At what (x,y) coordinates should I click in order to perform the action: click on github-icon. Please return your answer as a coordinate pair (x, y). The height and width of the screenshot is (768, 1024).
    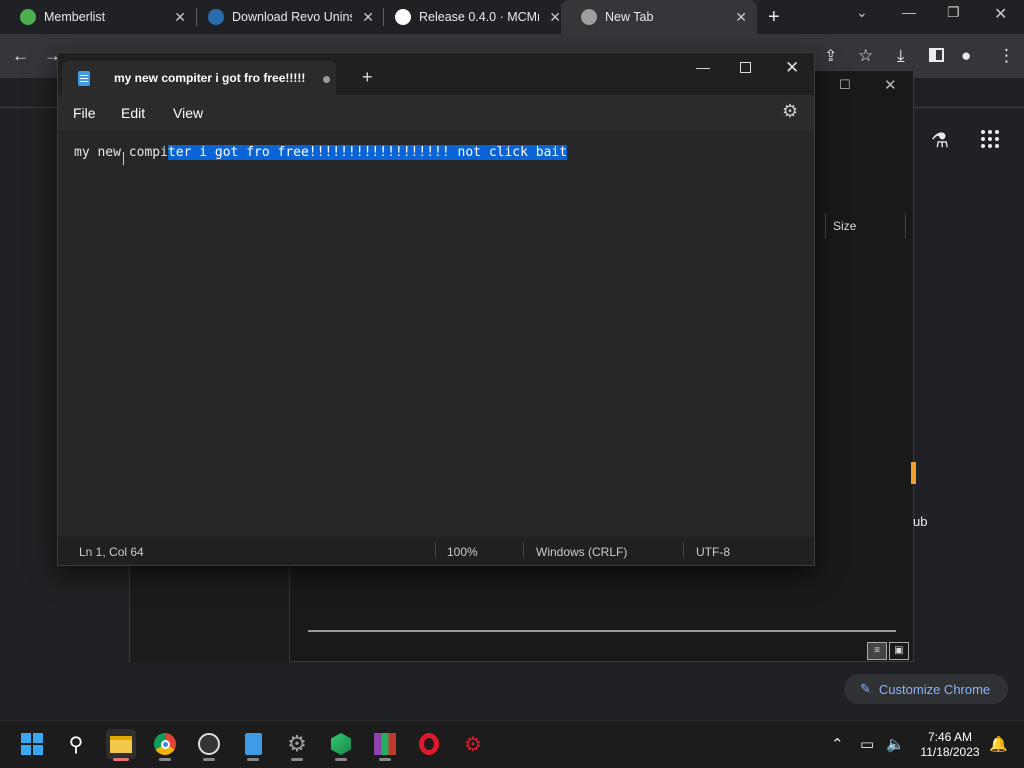
    Looking at the image, I should click on (403, 17).